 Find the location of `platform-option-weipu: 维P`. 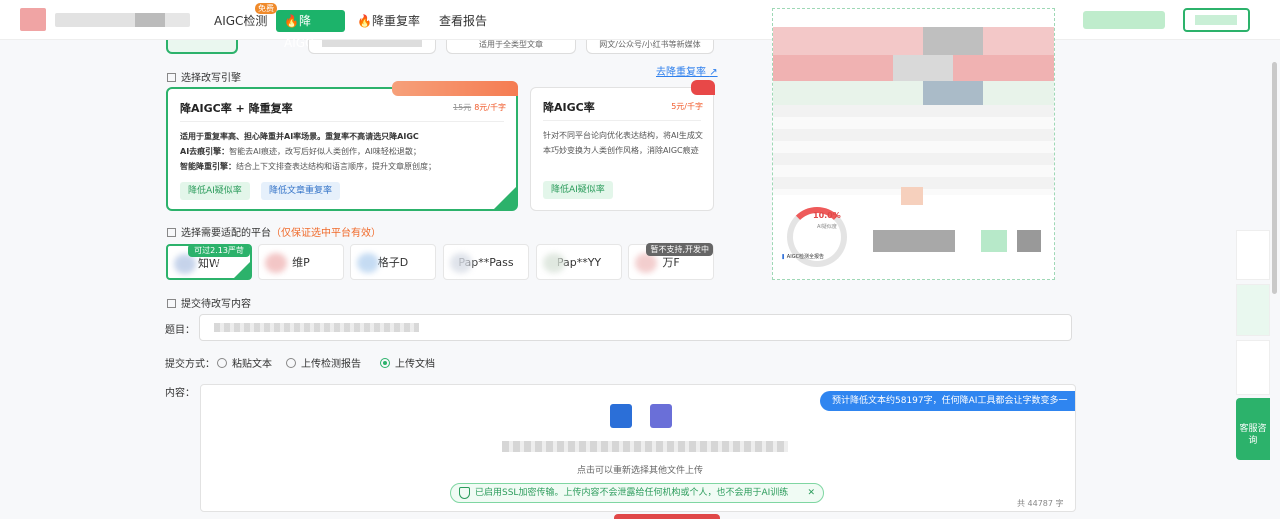

platform-option-weipu: 维P is located at coordinates (301, 262).